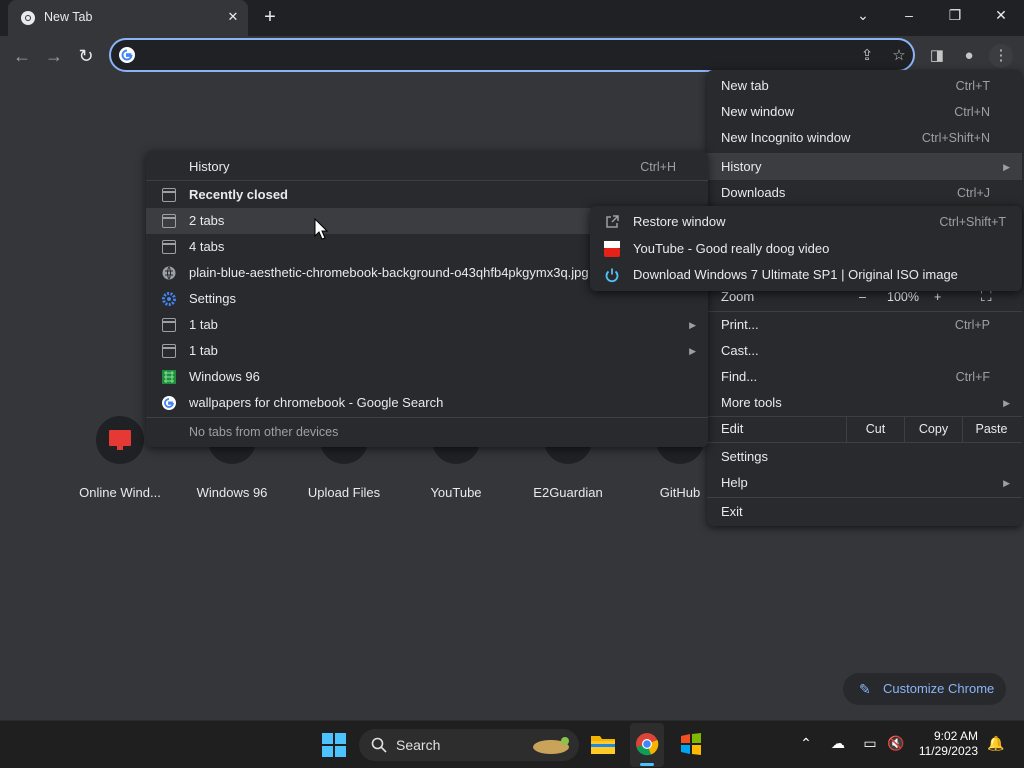  What do you see at coordinates (864, 403) in the screenshot?
I see `menu-item-more-tools: More tools ▶` at bounding box center [864, 403].